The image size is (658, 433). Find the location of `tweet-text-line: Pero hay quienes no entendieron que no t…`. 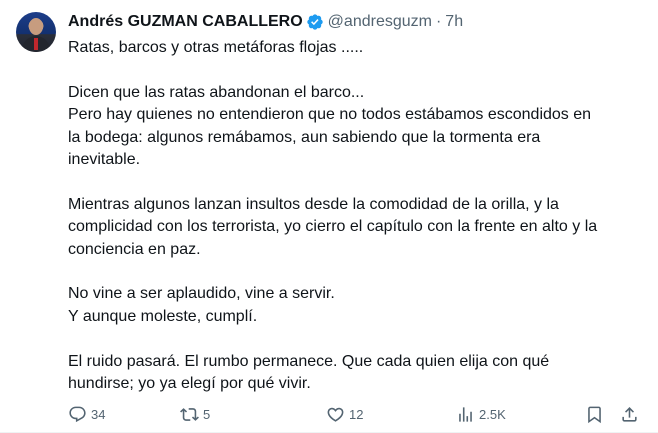

tweet-text-line: Pero hay quienes no entendieron que no t… is located at coordinates (330, 115).